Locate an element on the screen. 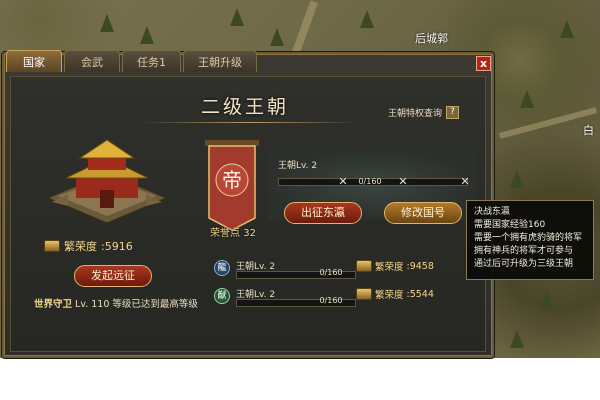 This screenshot has height=400, width=600. prosperity-value: :9458 is located at coordinates (420, 266).